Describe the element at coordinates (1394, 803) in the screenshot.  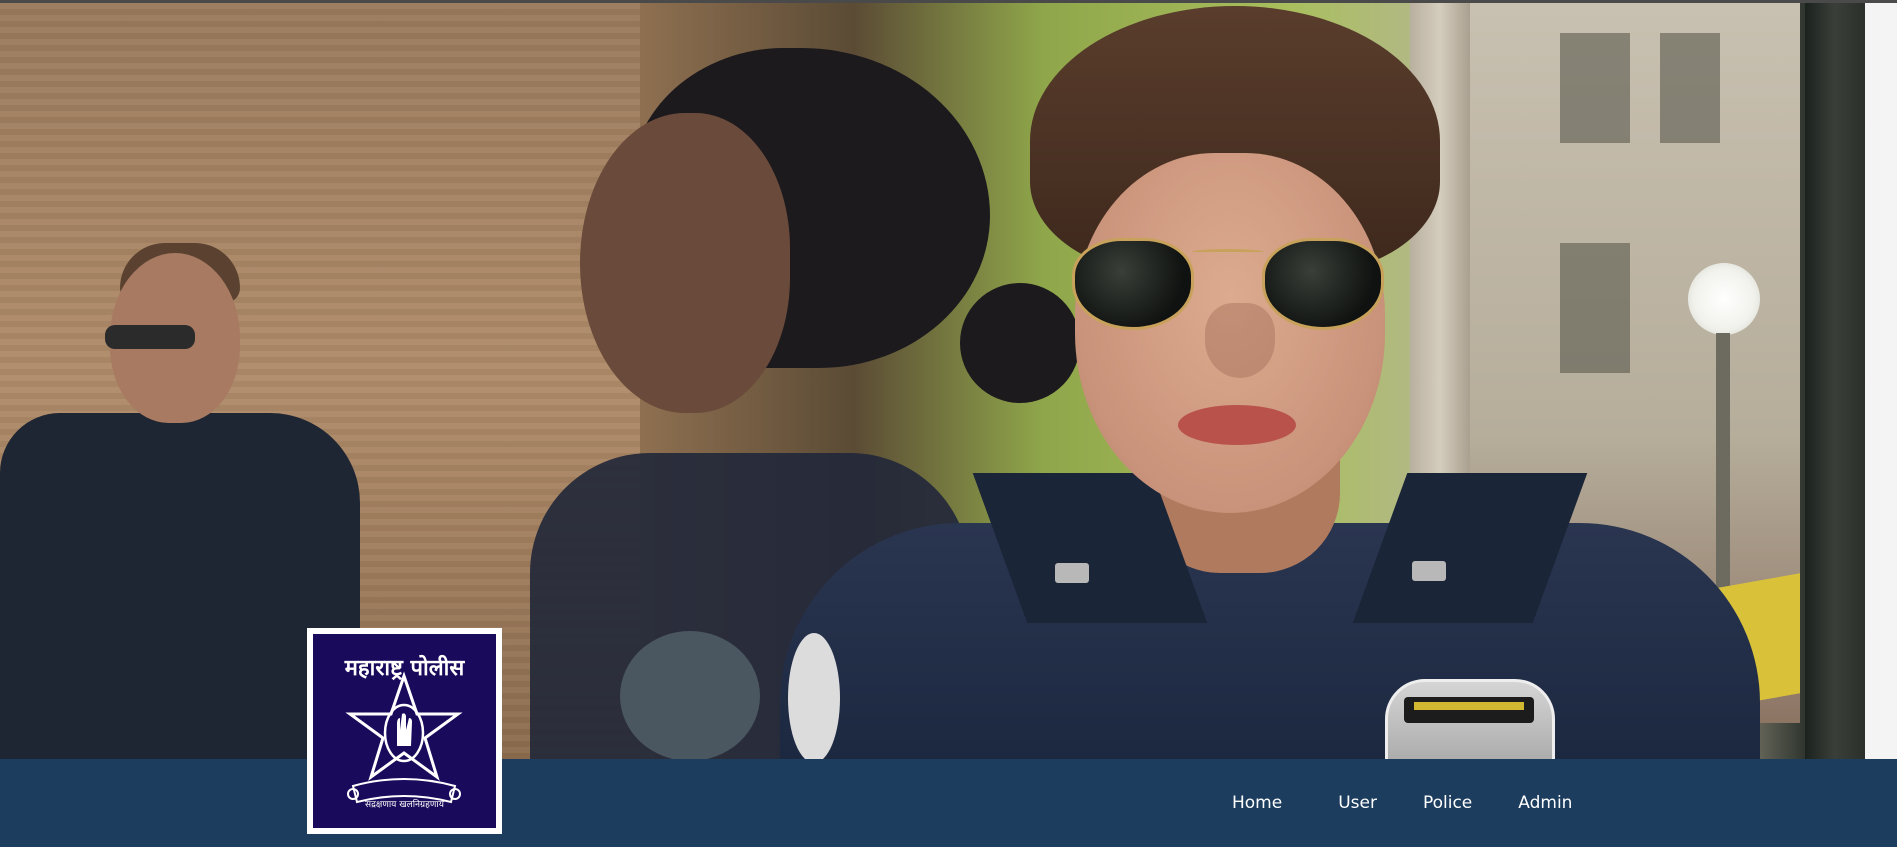
I see `nav-menu: Home User Police Admin` at that location.